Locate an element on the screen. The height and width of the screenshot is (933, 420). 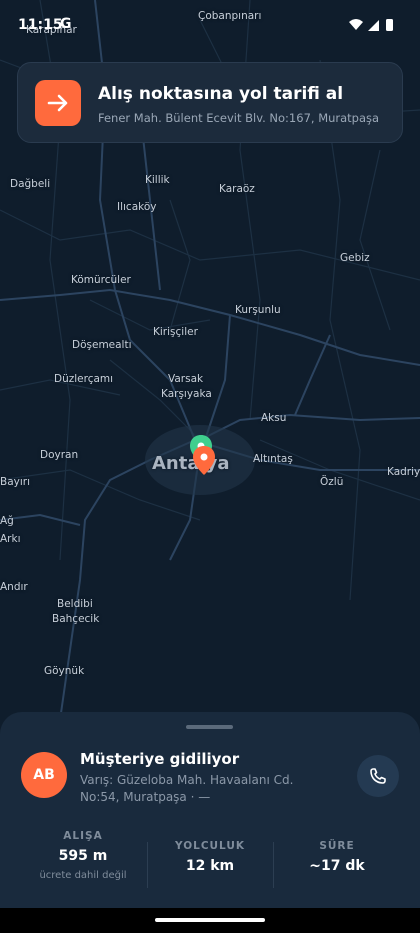
status-icons is located at coordinates (372, 26).